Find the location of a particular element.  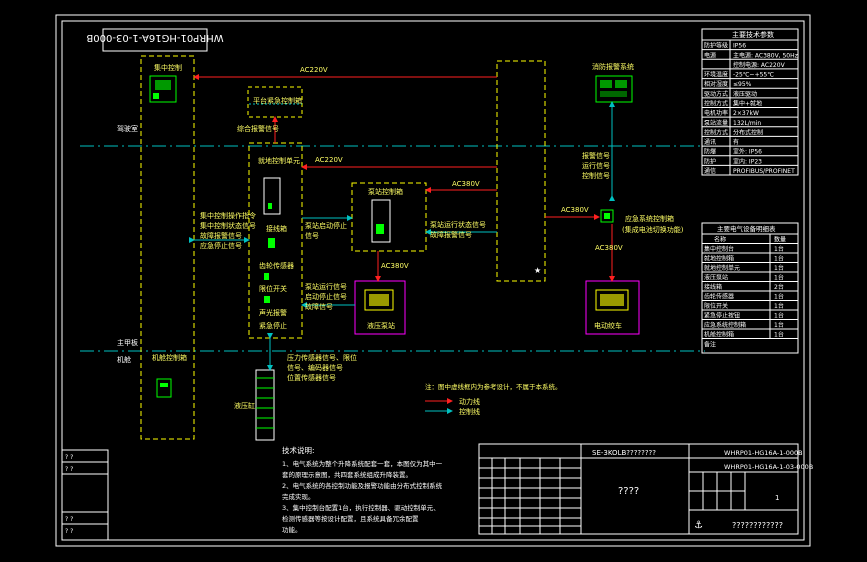

sheet-number: 1 is located at coordinates (777, 498).